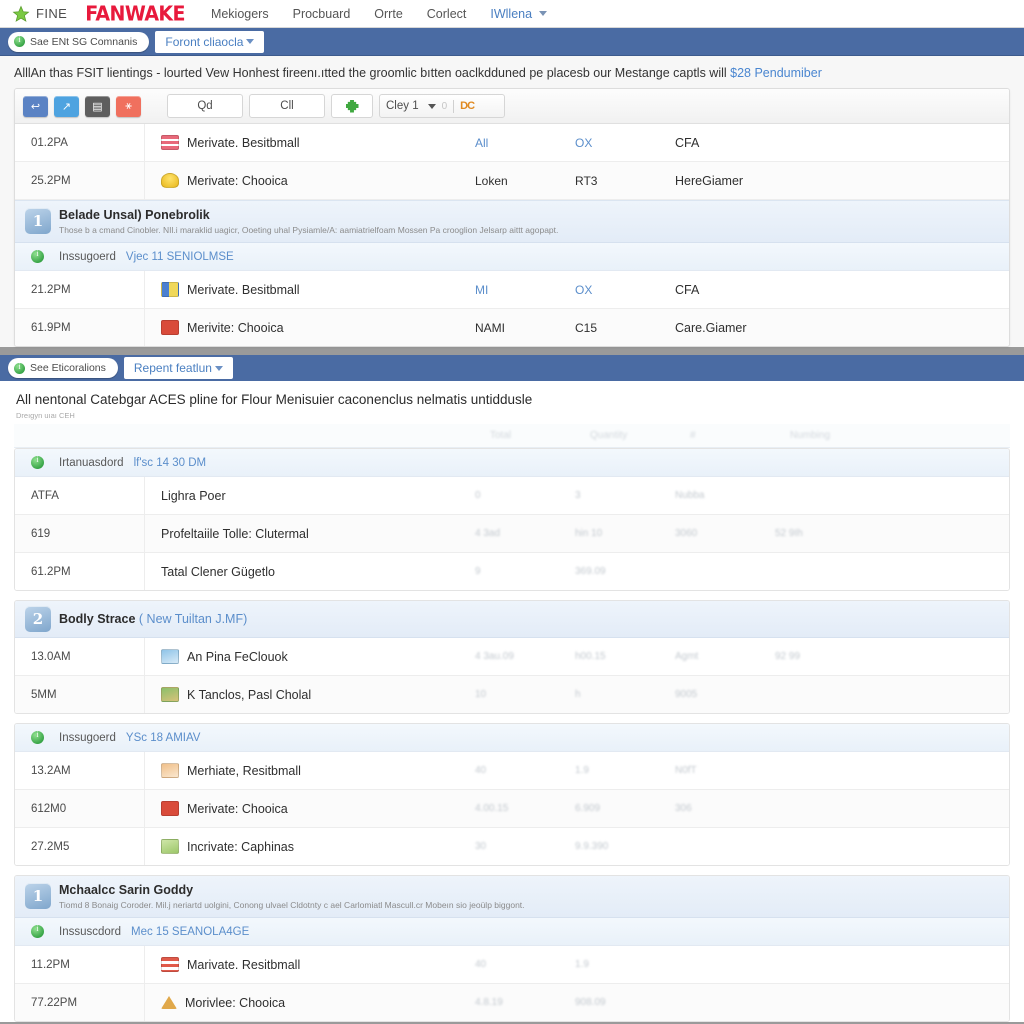 This screenshot has height=1024, width=1024. I want to click on qd-button: Qd, so click(205, 106).